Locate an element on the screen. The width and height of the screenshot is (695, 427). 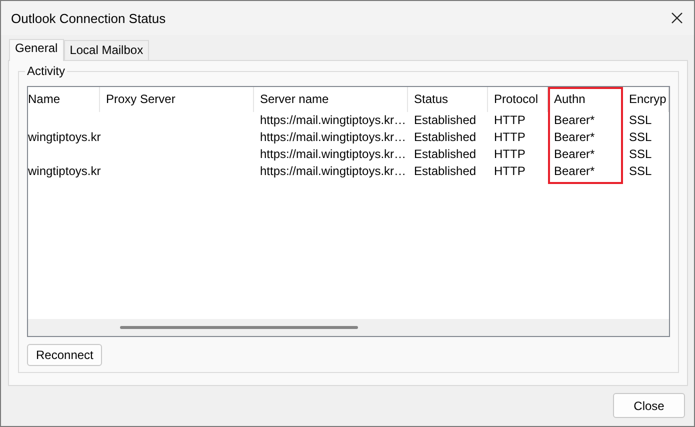
group-title: Activity is located at coordinates (46, 71).